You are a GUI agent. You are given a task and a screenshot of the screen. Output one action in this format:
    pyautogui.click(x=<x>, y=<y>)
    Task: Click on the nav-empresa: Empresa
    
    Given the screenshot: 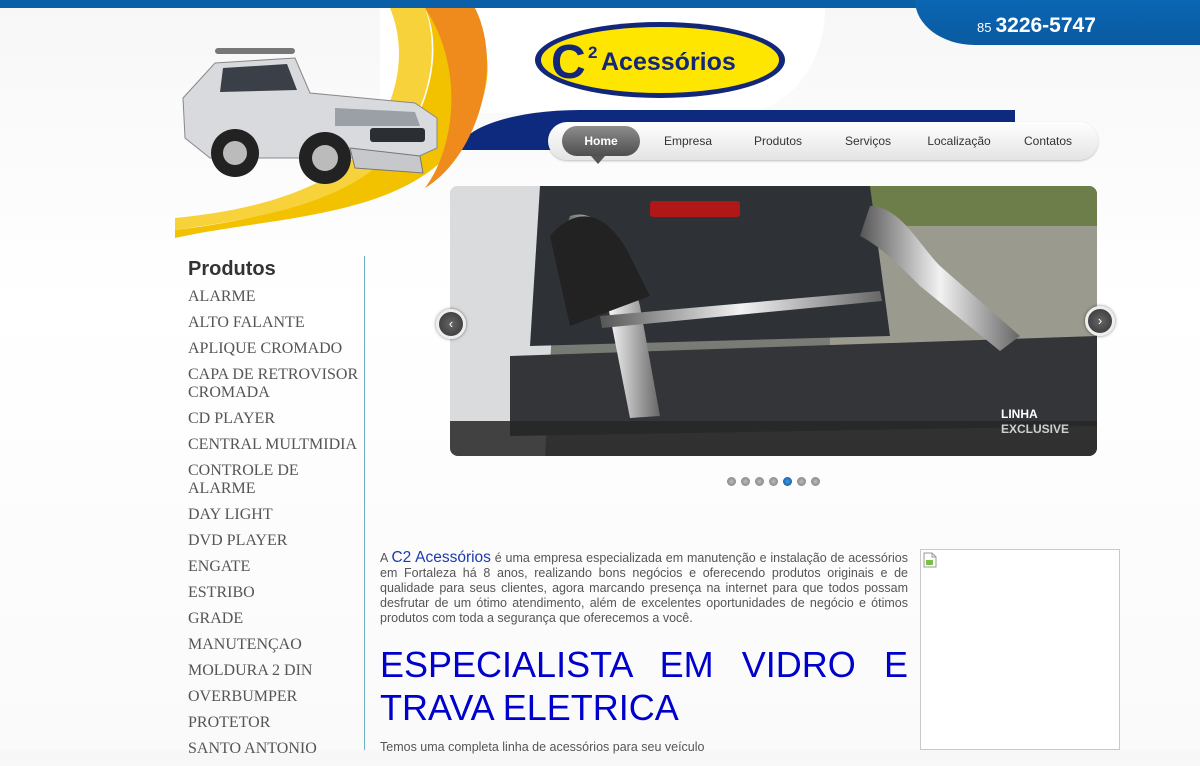 What is the action you would take?
    pyautogui.click(x=688, y=141)
    